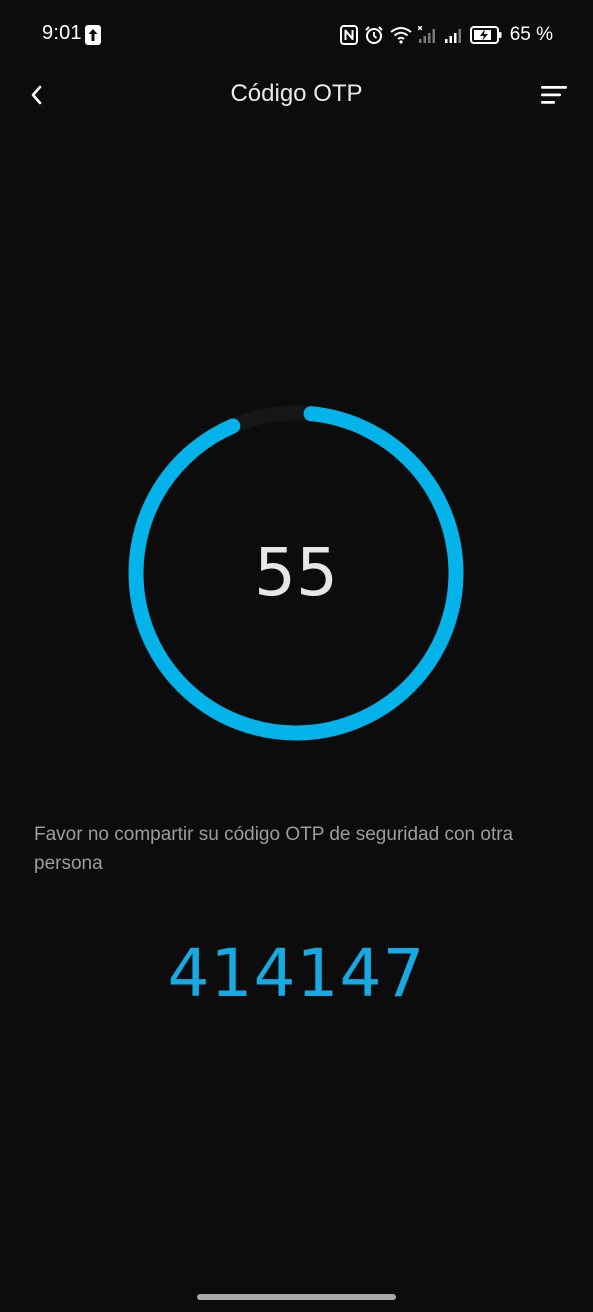 This screenshot has width=593, height=1312. Describe the element at coordinates (296, 35) in the screenshot. I see `status-bar: 9:01 65 %` at that location.